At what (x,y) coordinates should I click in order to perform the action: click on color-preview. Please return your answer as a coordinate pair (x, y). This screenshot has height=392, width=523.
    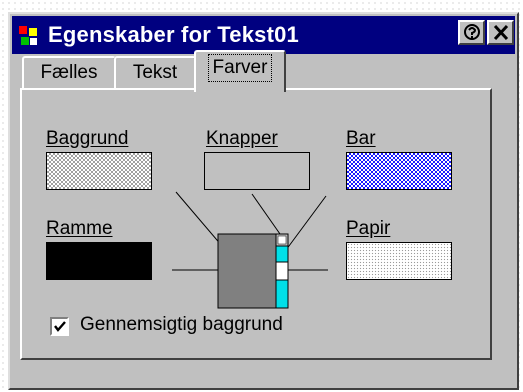
    Looking at the image, I should click on (250, 250).